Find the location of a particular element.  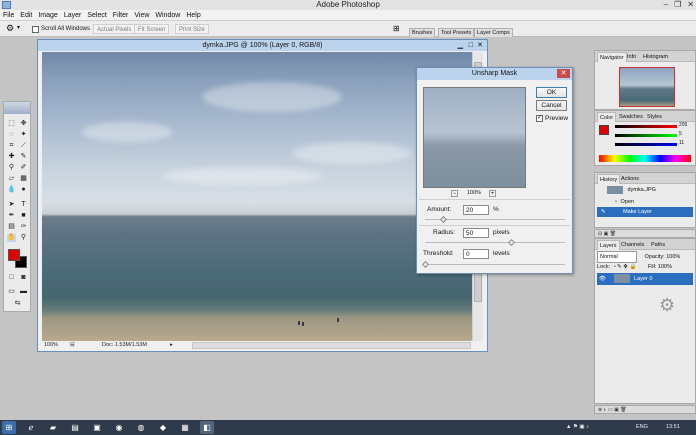

tab-history: History is located at coordinates (609, 179).